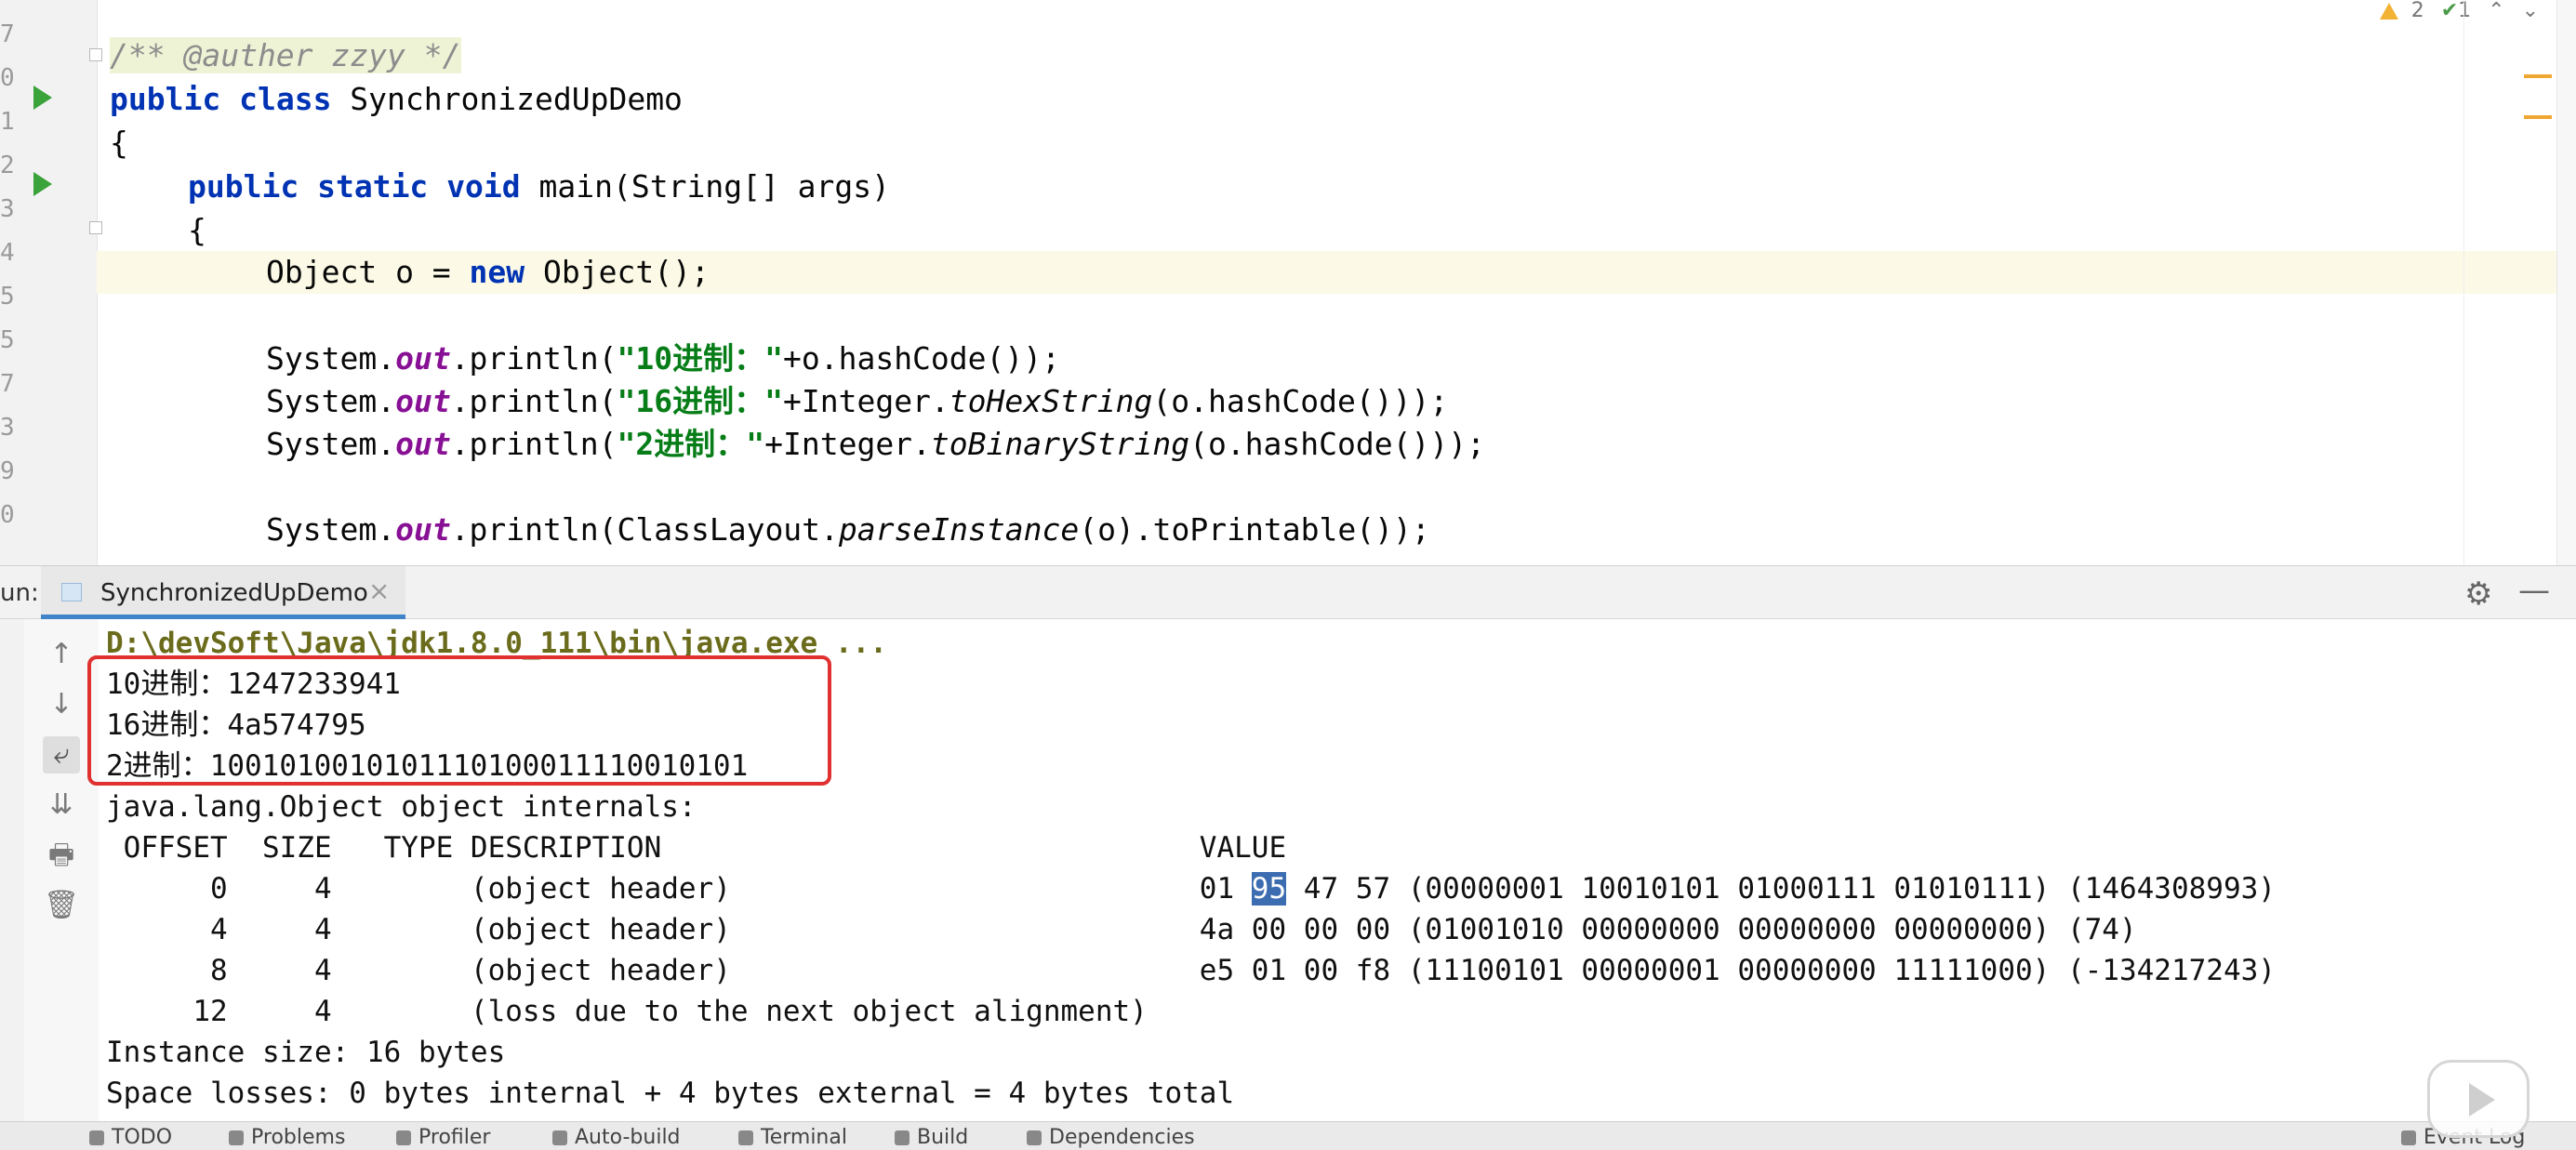 The image size is (2576, 1150). What do you see at coordinates (42, 98) in the screenshot?
I see `run-class-icon` at bounding box center [42, 98].